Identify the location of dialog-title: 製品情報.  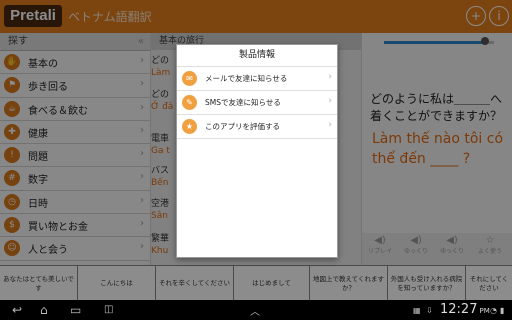
(257, 56).